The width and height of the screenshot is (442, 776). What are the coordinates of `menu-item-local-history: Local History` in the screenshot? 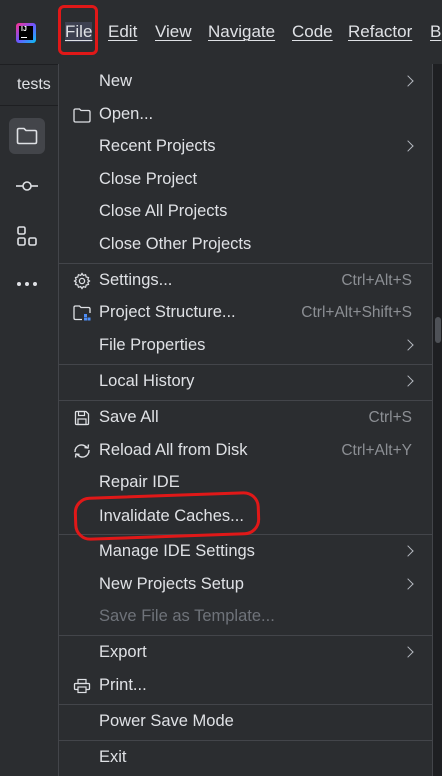 It's located at (245, 382).